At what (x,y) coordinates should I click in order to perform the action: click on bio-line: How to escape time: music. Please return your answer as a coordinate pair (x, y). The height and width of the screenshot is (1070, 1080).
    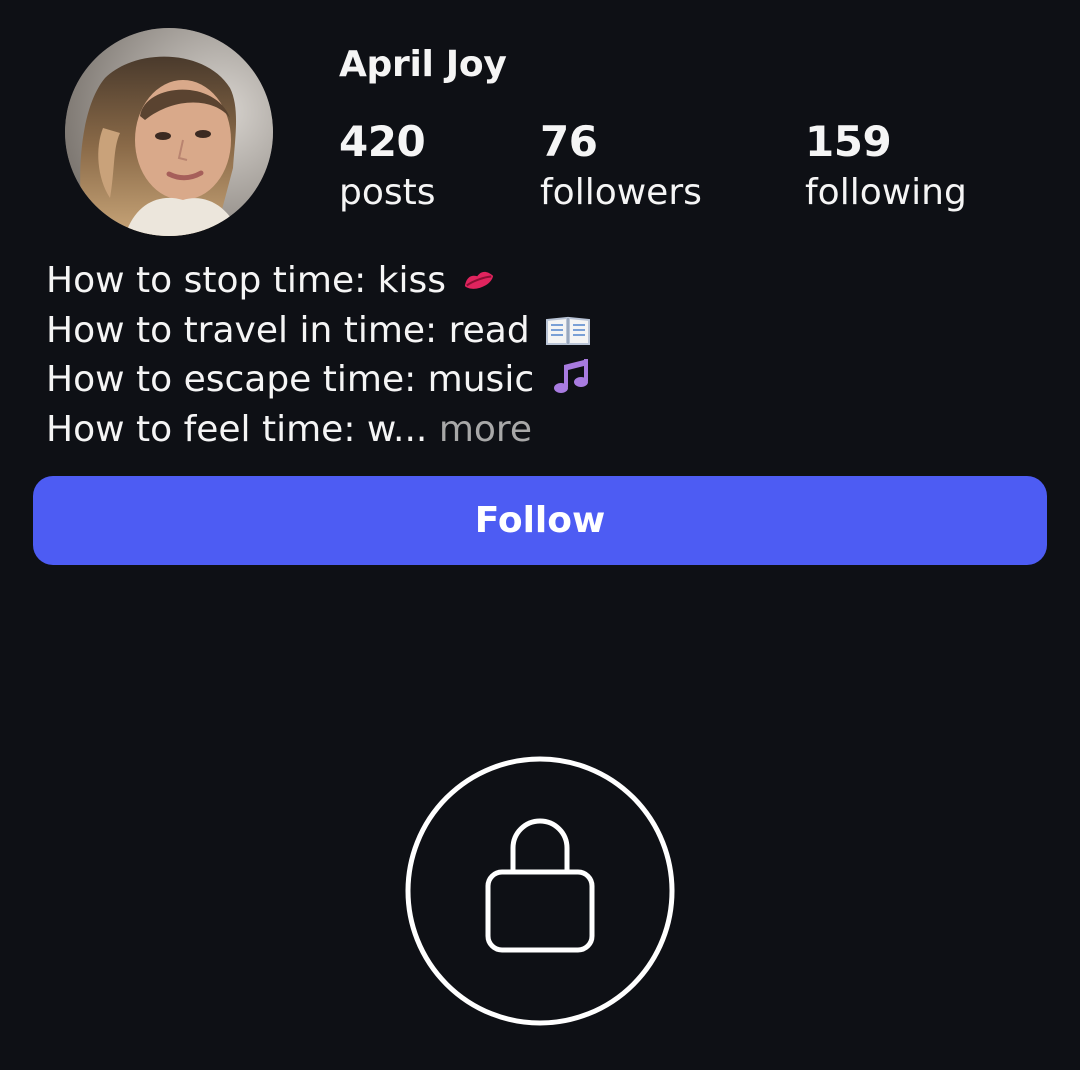
    Looking at the image, I should click on (320, 382).